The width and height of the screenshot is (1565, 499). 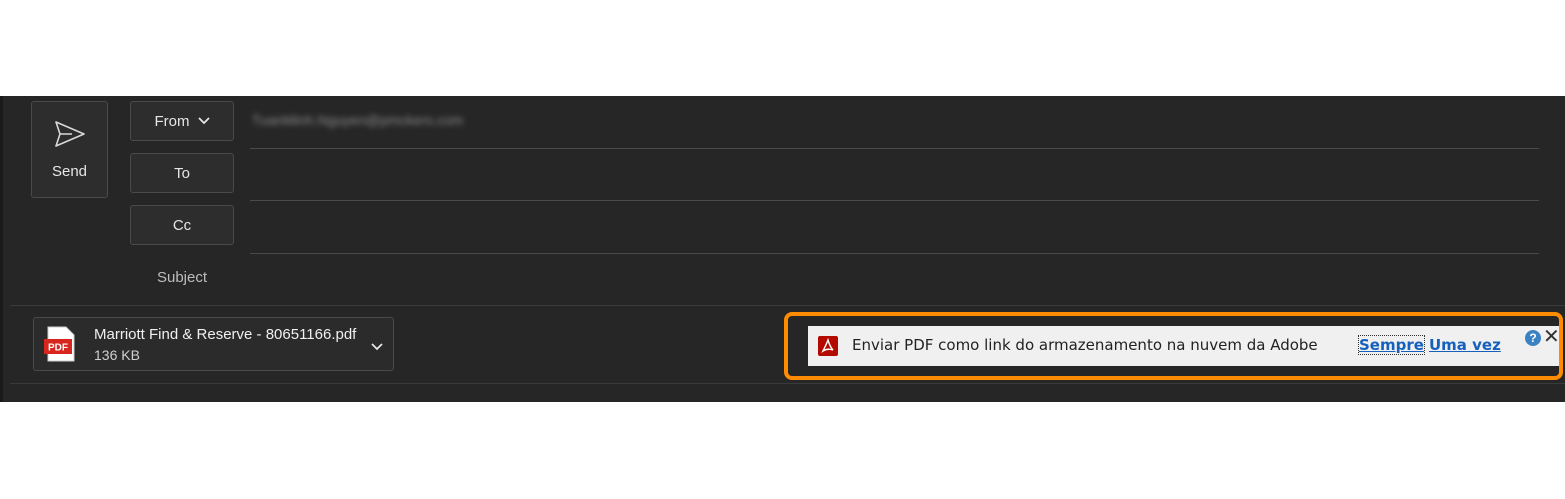 I want to click on once-link: Uma vez, so click(x=1465, y=345).